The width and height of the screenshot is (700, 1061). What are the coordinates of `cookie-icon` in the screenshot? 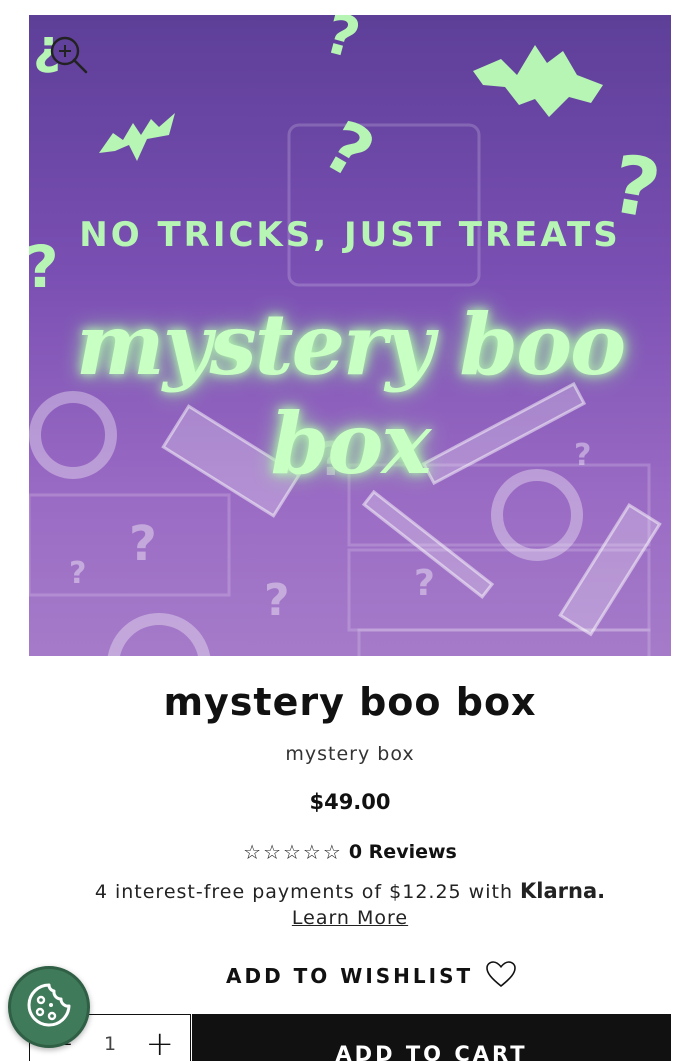 It's located at (49, 1007).